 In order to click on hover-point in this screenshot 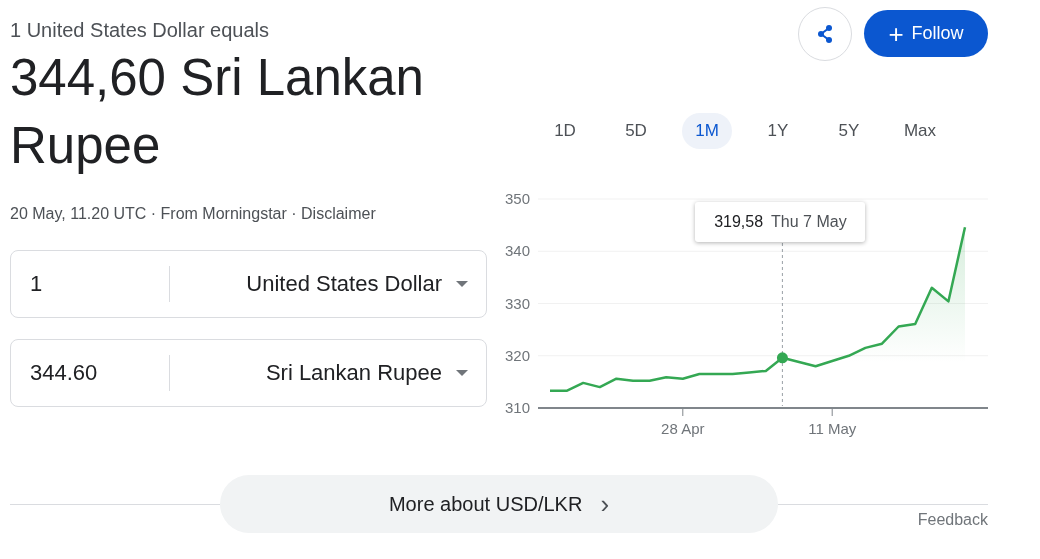, I will do `click(782, 358)`.